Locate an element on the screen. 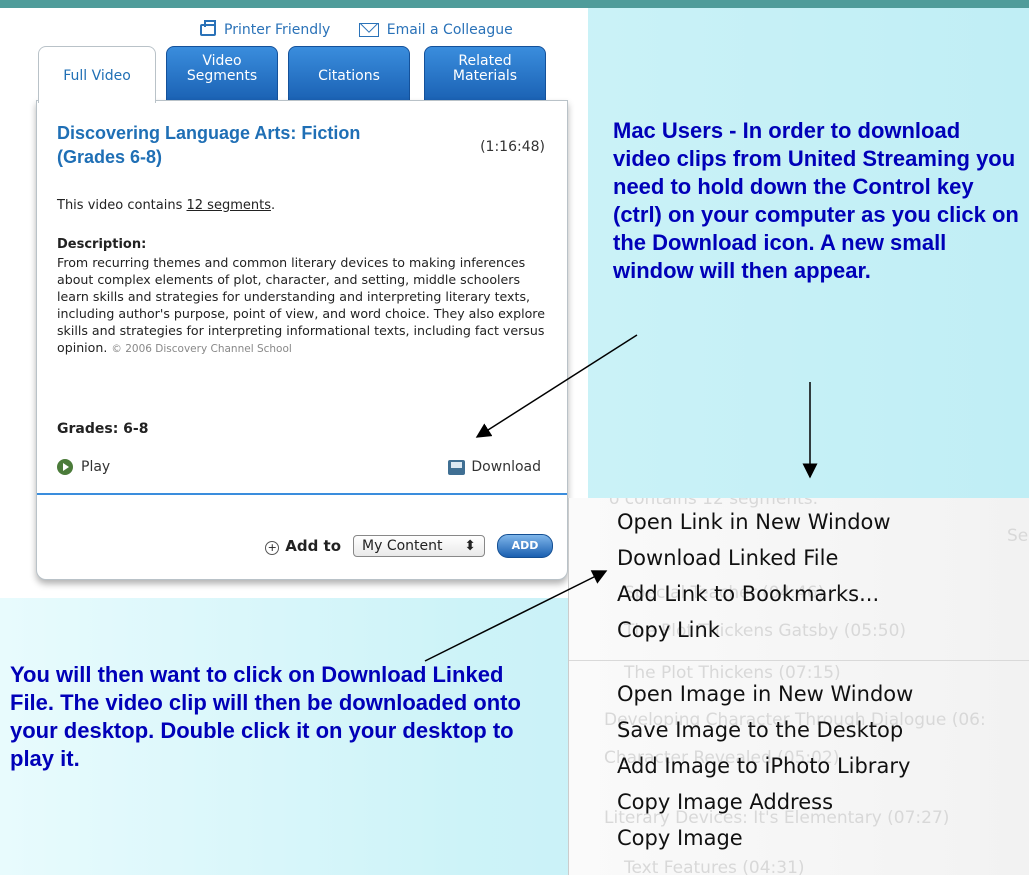  arrow-to-download-icon is located at coordinates (556, 386).